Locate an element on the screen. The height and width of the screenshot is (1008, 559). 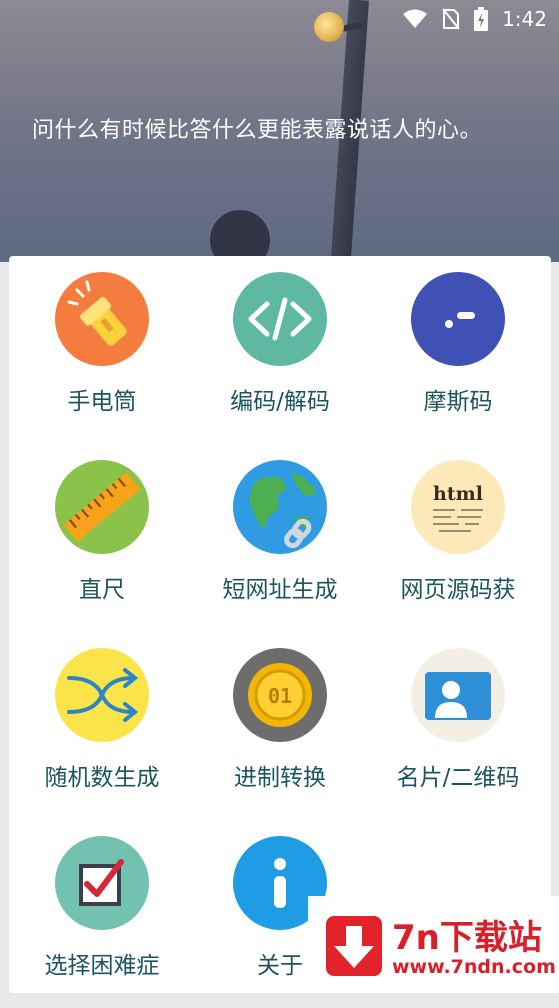
tool-label: 摩斯码 is located at coordinates (458, 402).